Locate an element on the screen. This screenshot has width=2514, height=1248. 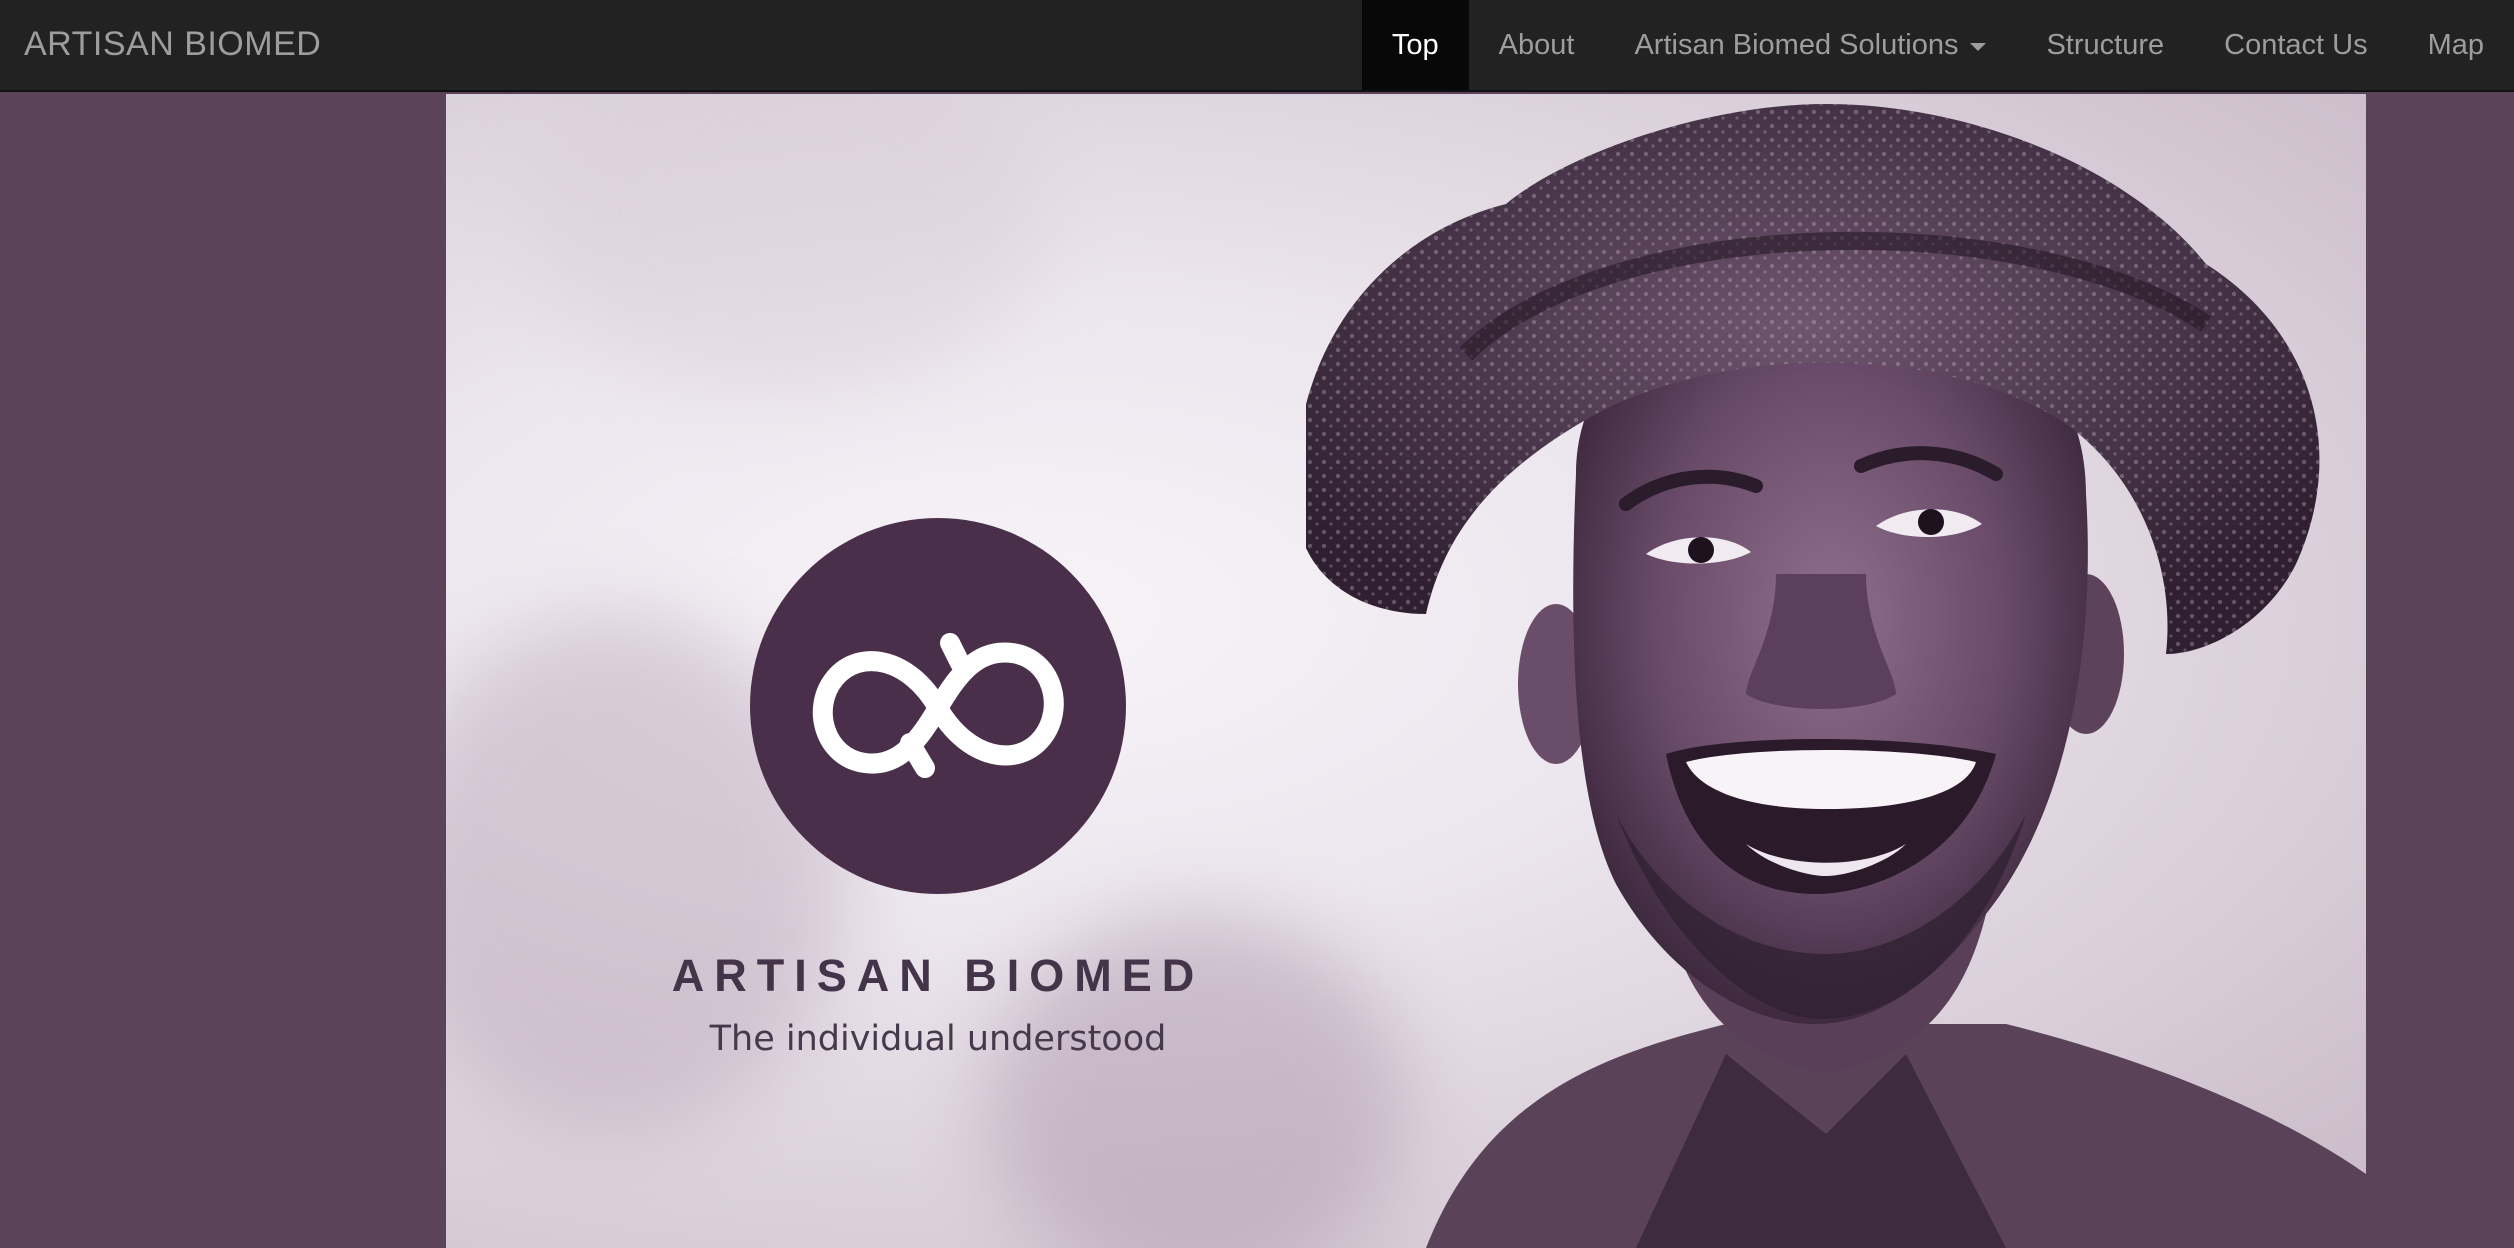
nav-label-about: About is located at coordinates (1536, 45).